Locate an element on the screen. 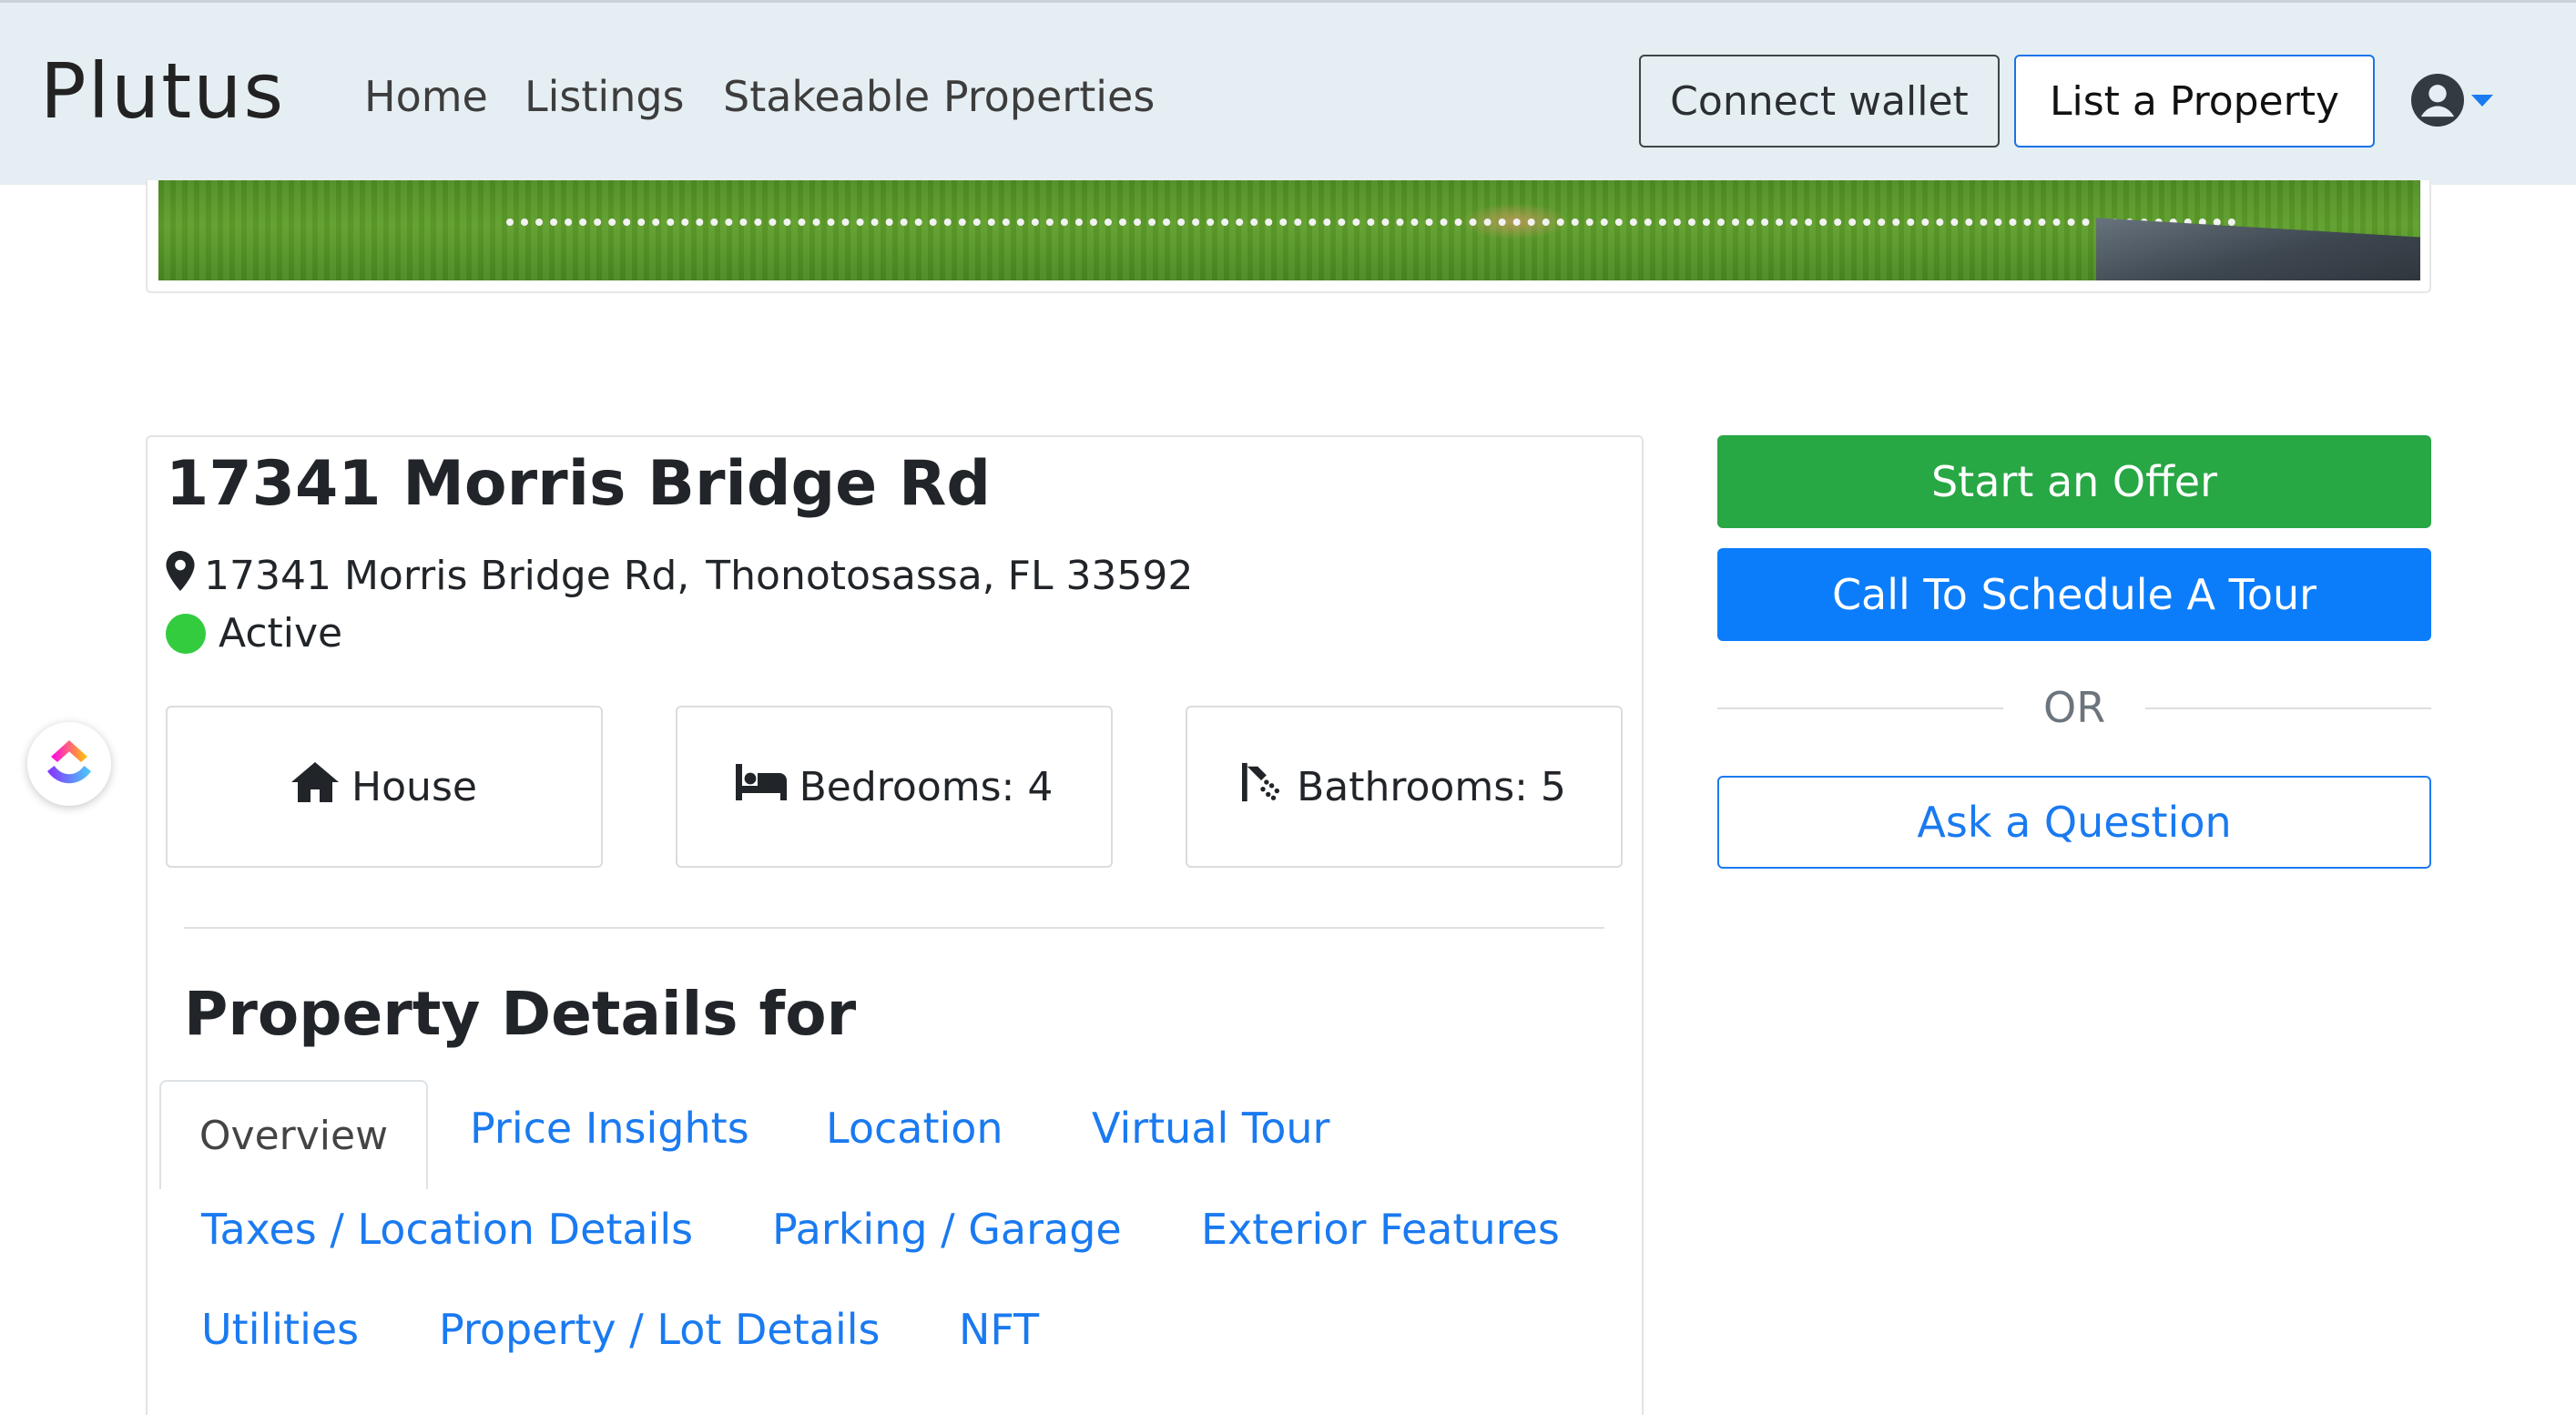  or-divider-right is located at coordinates (2288, 709).